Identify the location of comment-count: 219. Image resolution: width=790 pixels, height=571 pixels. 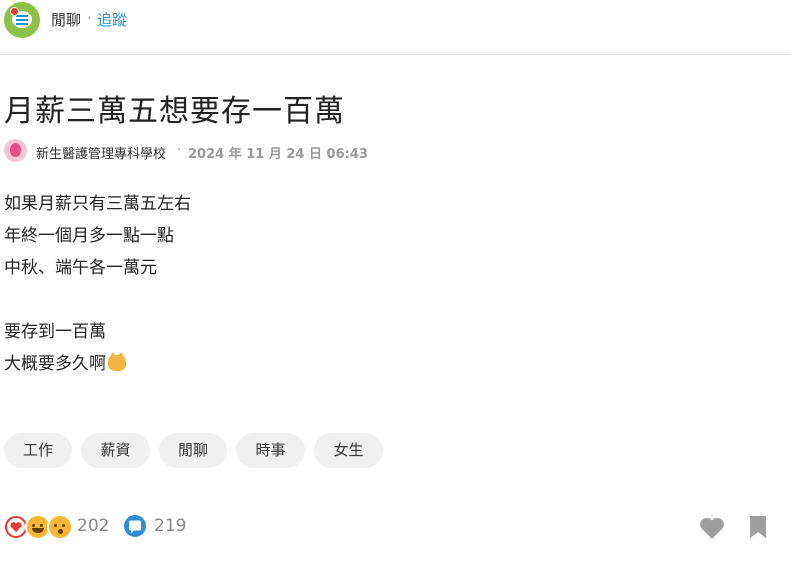
(170, 526).